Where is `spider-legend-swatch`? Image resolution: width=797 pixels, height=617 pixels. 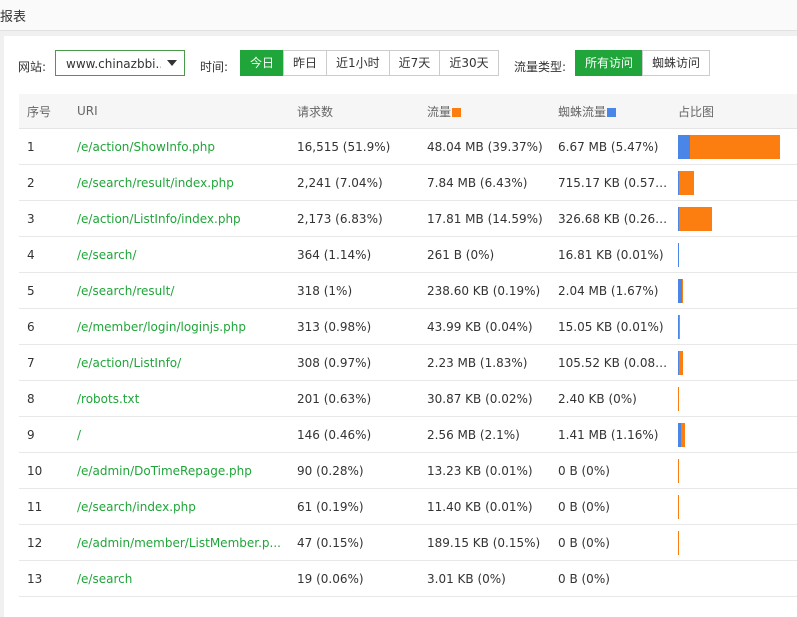 spider-legend-swatch is located at coordinates (612, 112).